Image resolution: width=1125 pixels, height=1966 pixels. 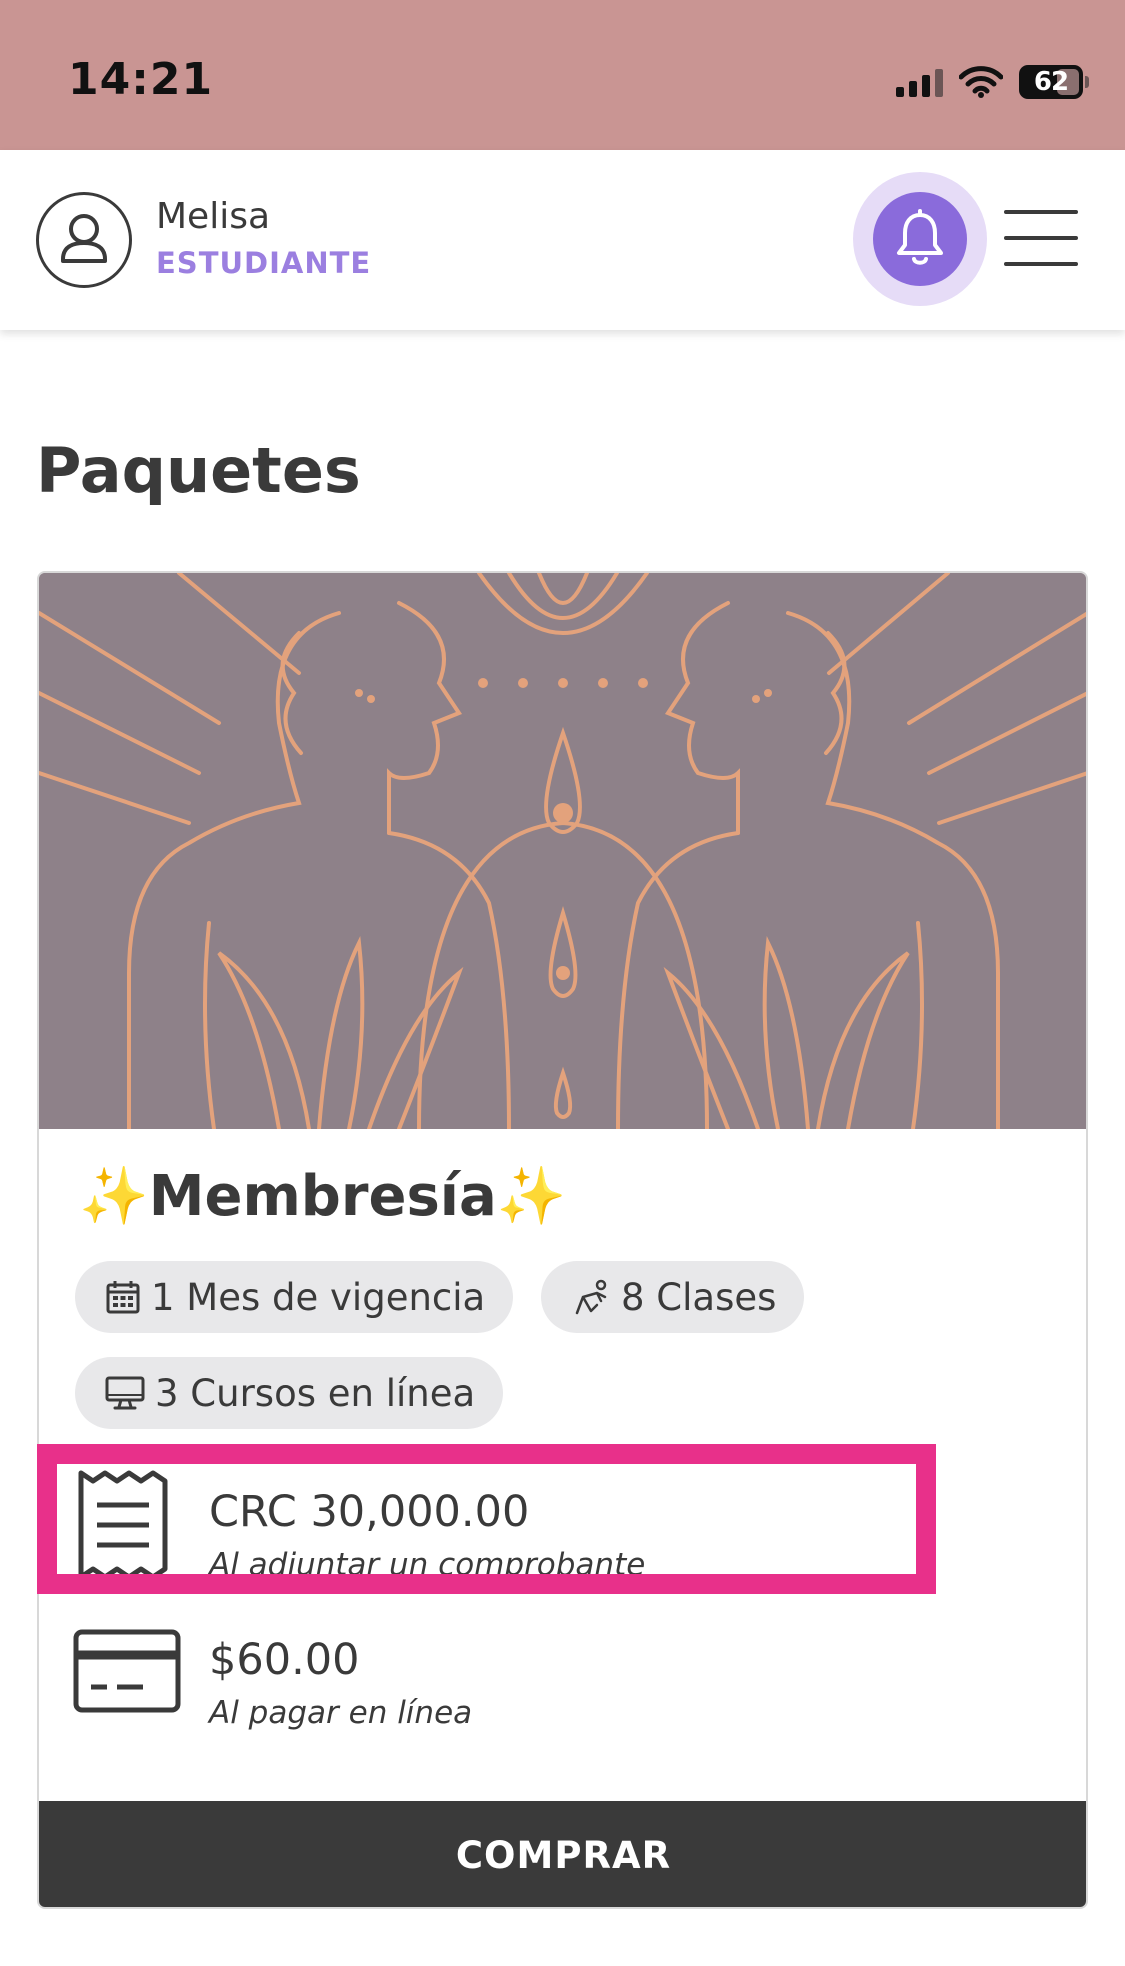 What do you see at coordinates (341, 1713) in the screenshot?
I see `price-note: Al pagar en línea` at bounding box center [341, 1713].